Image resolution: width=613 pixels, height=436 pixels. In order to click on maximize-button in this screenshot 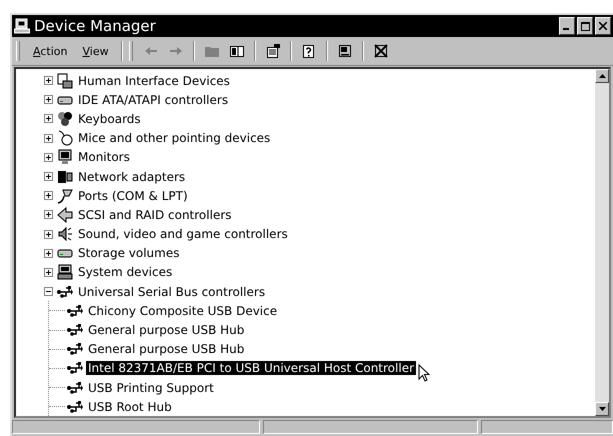, I will do `click(585, 26)`.